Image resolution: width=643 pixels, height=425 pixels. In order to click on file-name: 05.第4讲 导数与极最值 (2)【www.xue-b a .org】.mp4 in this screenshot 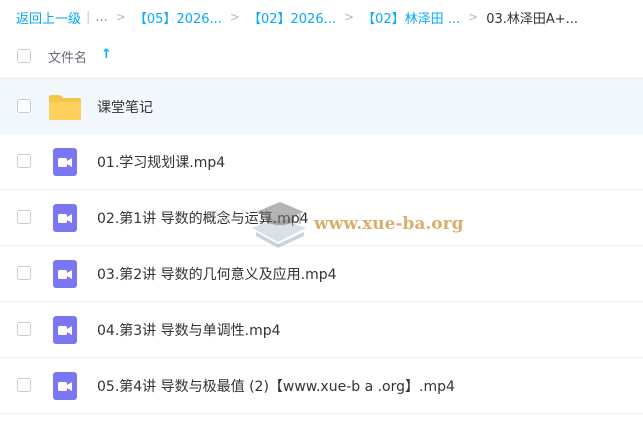, I will do `click(276, 386)`.